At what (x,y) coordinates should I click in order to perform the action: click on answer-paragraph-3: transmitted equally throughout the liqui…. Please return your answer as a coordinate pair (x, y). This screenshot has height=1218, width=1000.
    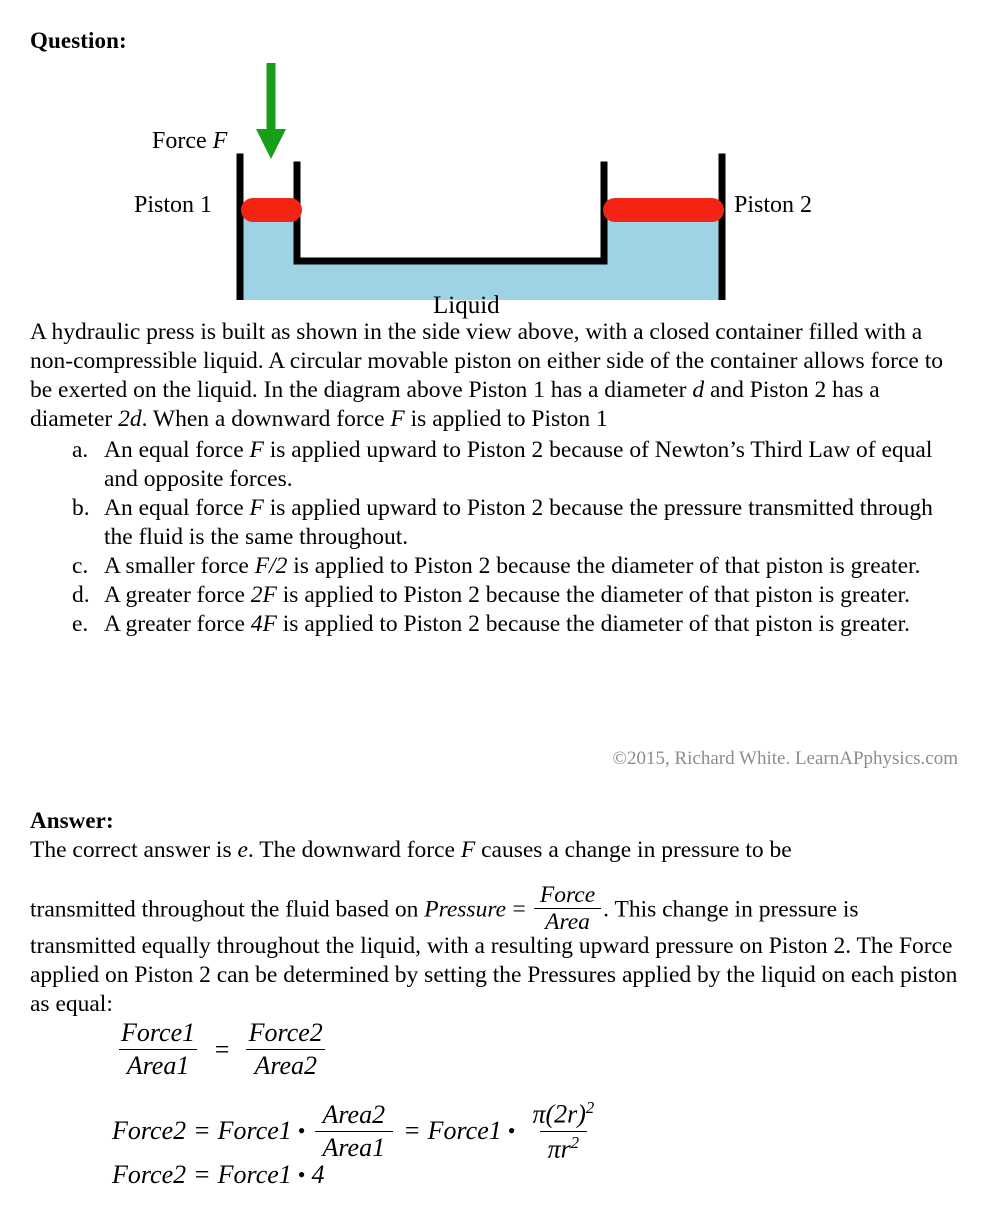
    Looking at the image, I should click on (494, 975).